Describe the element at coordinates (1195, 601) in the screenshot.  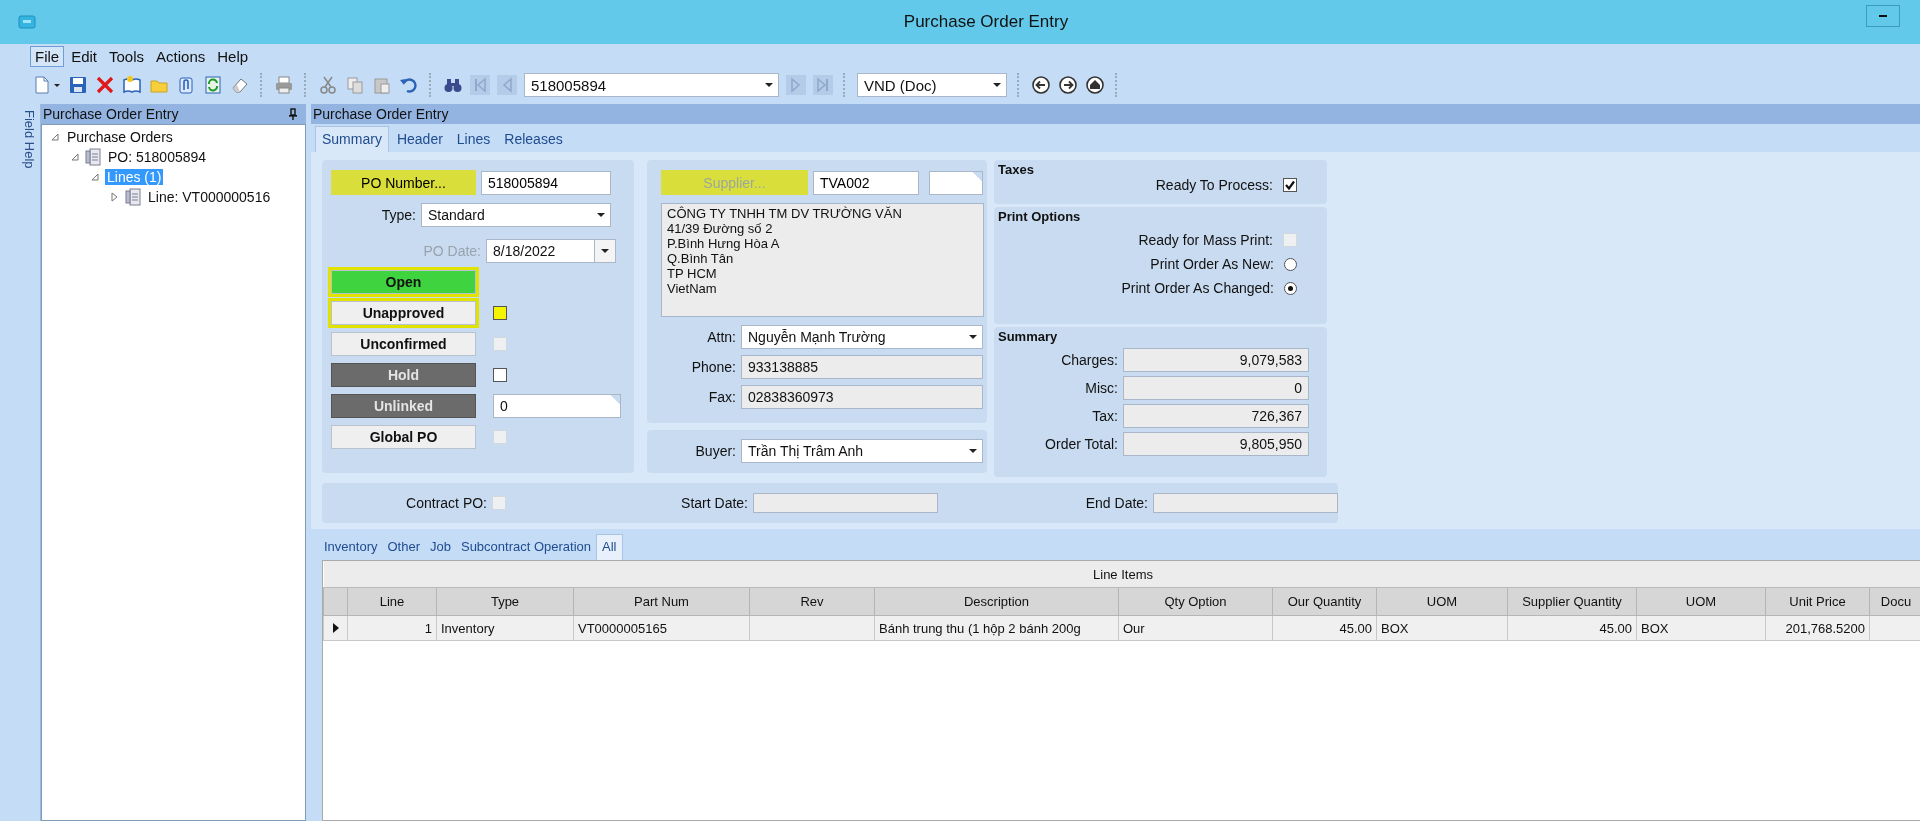
I see `column-header: Qty Option` at that location.